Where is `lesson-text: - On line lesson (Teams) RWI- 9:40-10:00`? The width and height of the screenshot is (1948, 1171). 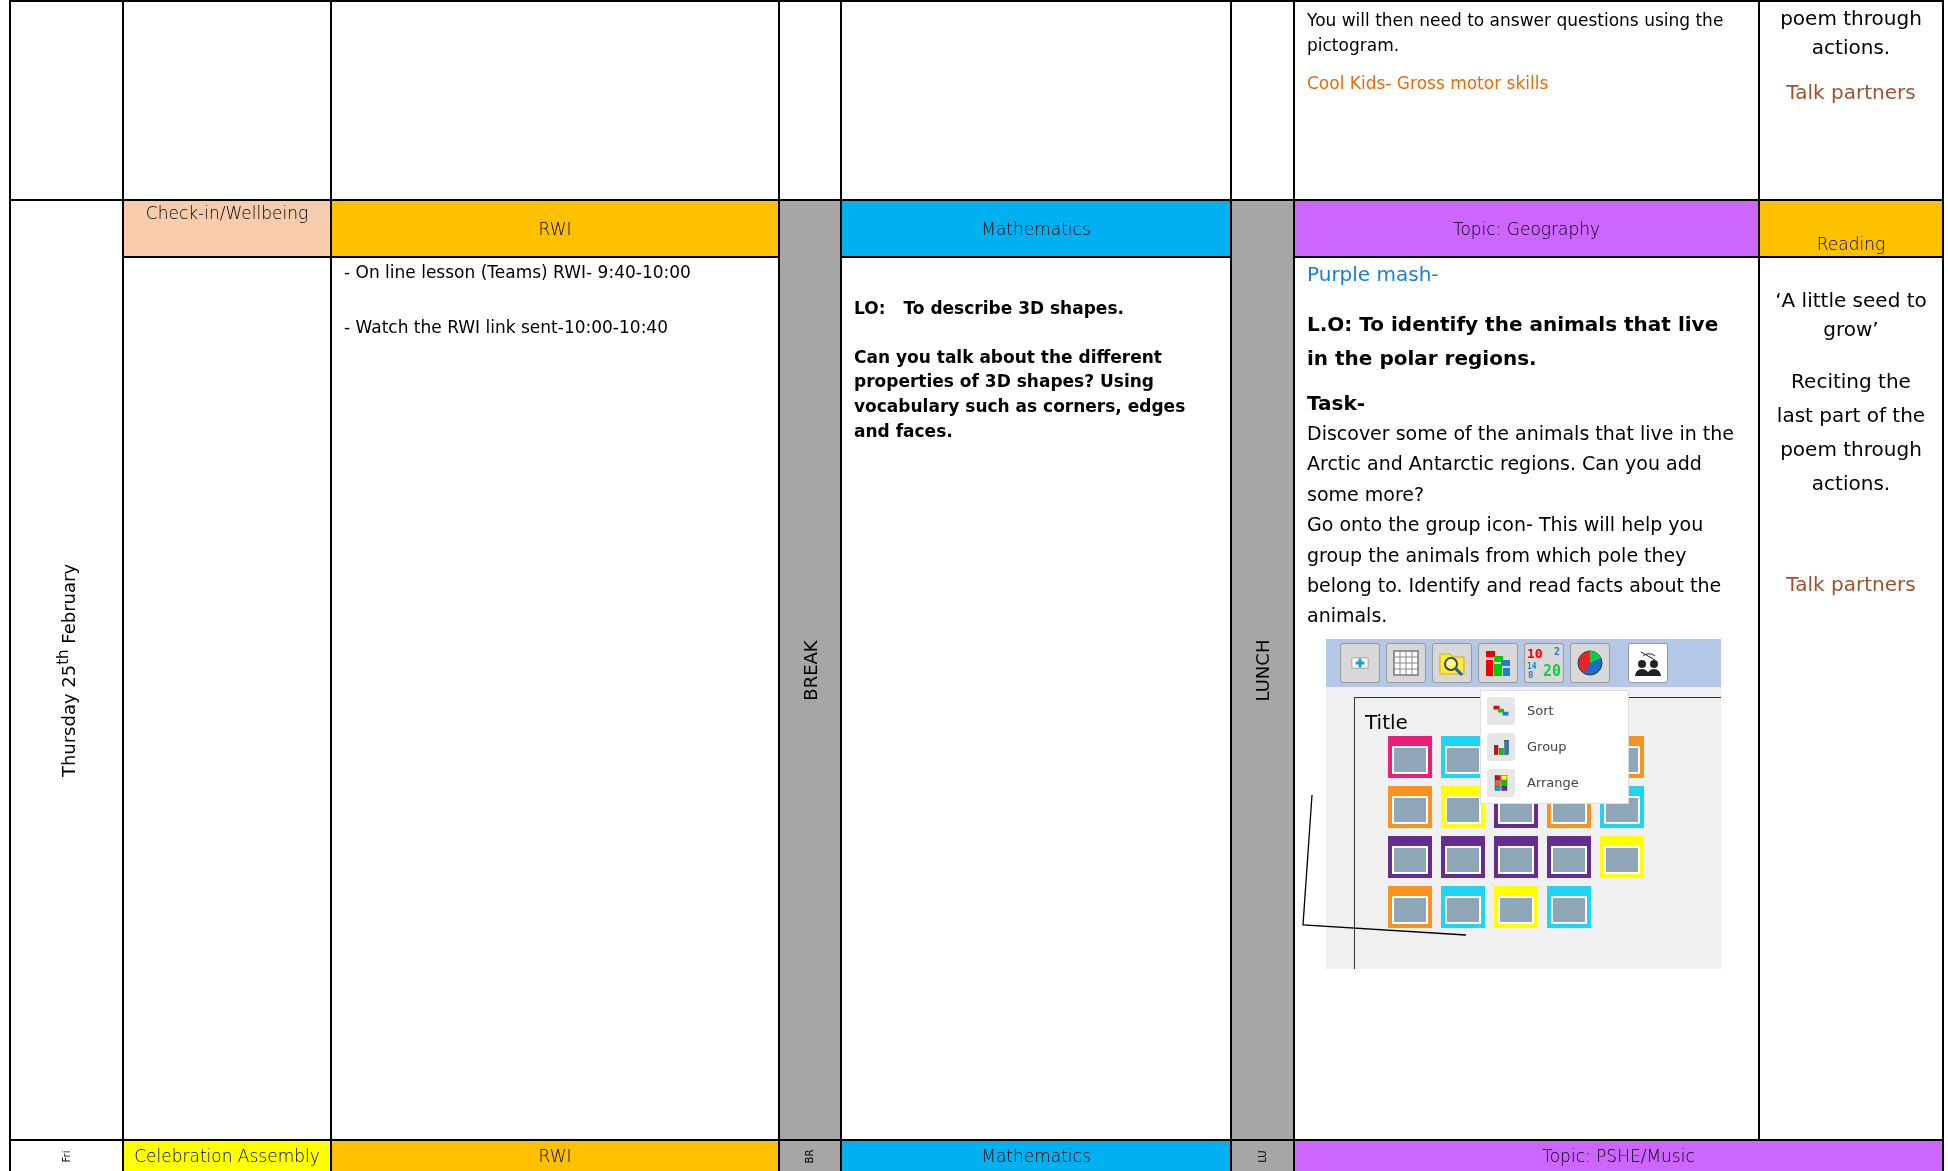 lesson-text: - On line lesson (Teams) RWI- 9:40-10:00 is located at coordinates (518, 272).